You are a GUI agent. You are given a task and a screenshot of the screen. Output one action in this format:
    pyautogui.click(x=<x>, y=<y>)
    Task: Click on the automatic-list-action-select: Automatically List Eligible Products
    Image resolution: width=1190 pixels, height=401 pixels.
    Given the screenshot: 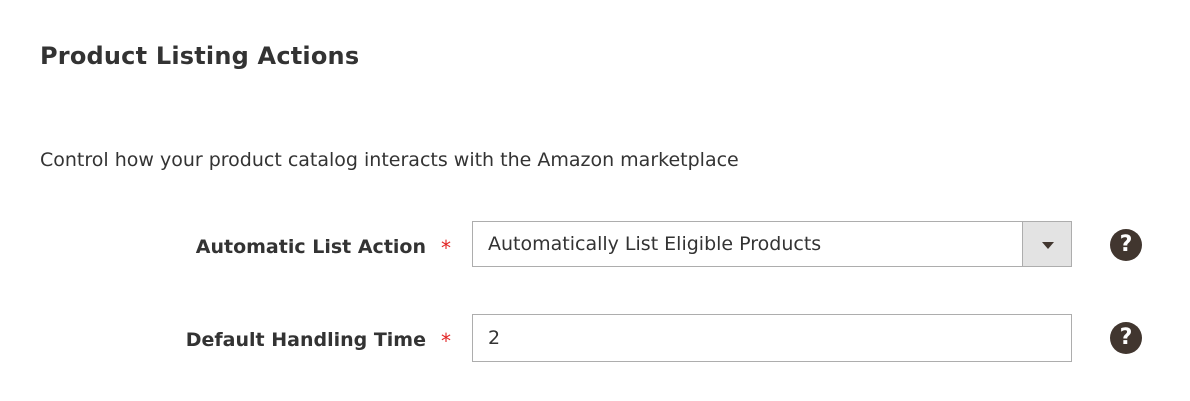 What is the action you would take?
    pyautogui.click(x=772, y=244)
    